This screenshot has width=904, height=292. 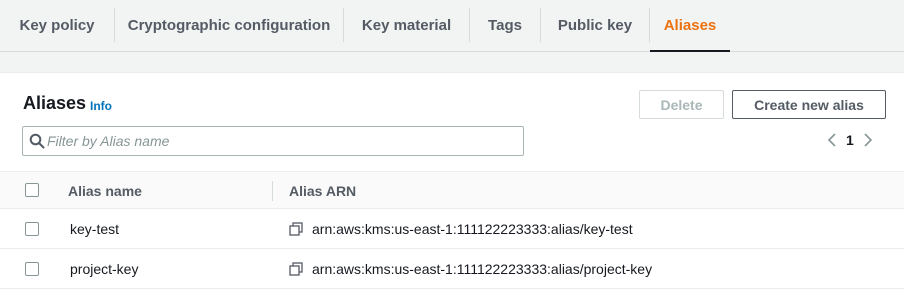 I want to click on delete-button: Delete, so click(x=681, y=104).